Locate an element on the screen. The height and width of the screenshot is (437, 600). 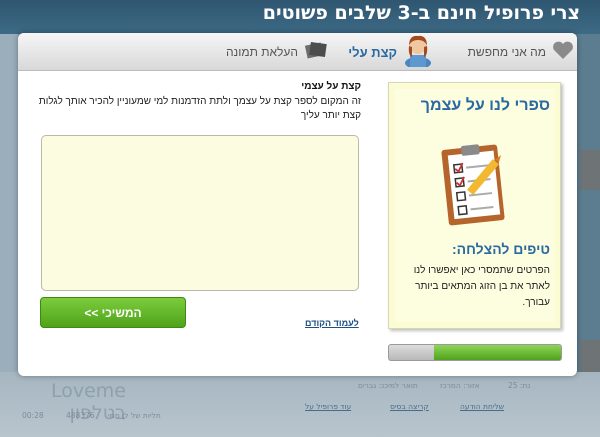
continue-button: המשיכי >> is located at coordinates (113, 312).